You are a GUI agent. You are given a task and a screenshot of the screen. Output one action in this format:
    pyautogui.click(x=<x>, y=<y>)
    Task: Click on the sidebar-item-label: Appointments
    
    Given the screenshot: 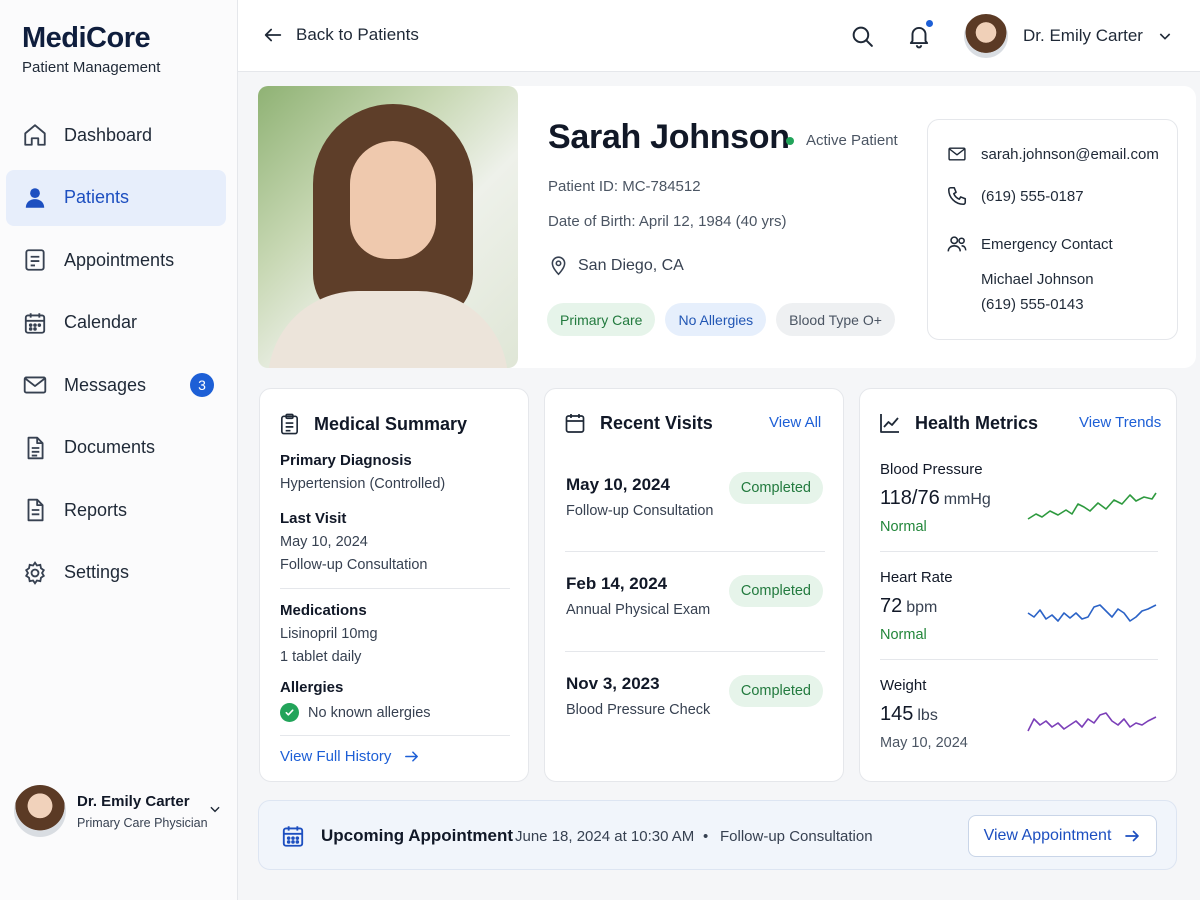 What is the action you would take?
    pyautogui.click(x=119, y=259)
    